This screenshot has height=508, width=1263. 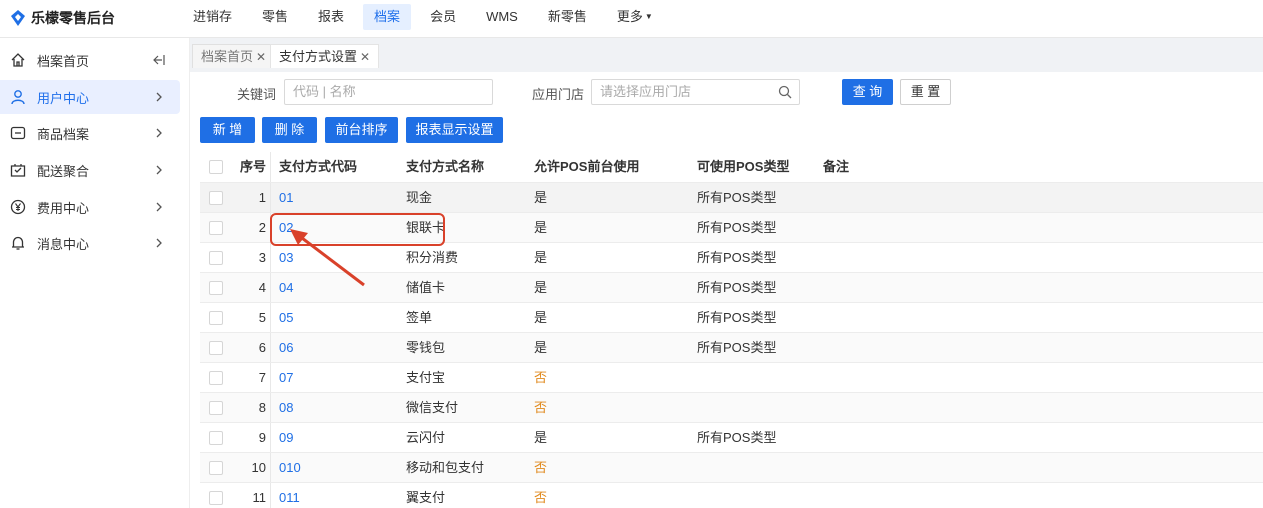 What do you see at coordinates (426, 437) in the screenshot?
I see `payment-name: 云闪付` at bounding box center [426, 437].